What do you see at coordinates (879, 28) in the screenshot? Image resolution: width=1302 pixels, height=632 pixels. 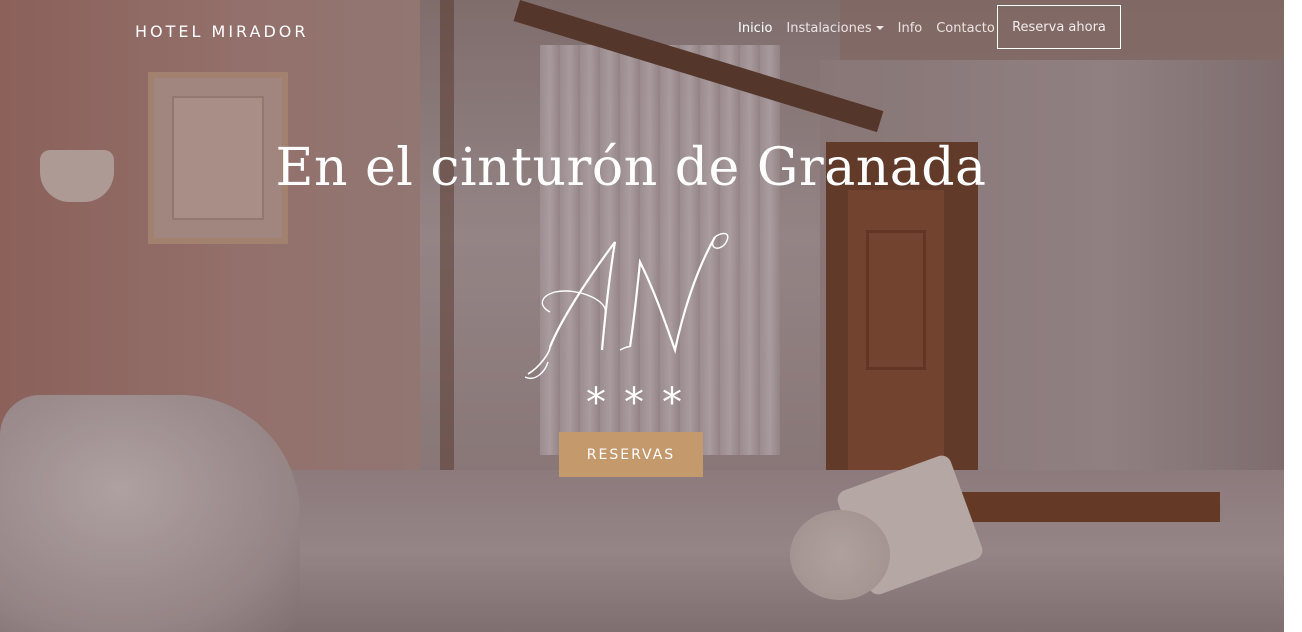 I see `chevron-down-icon` at bounding box center [879, 28].